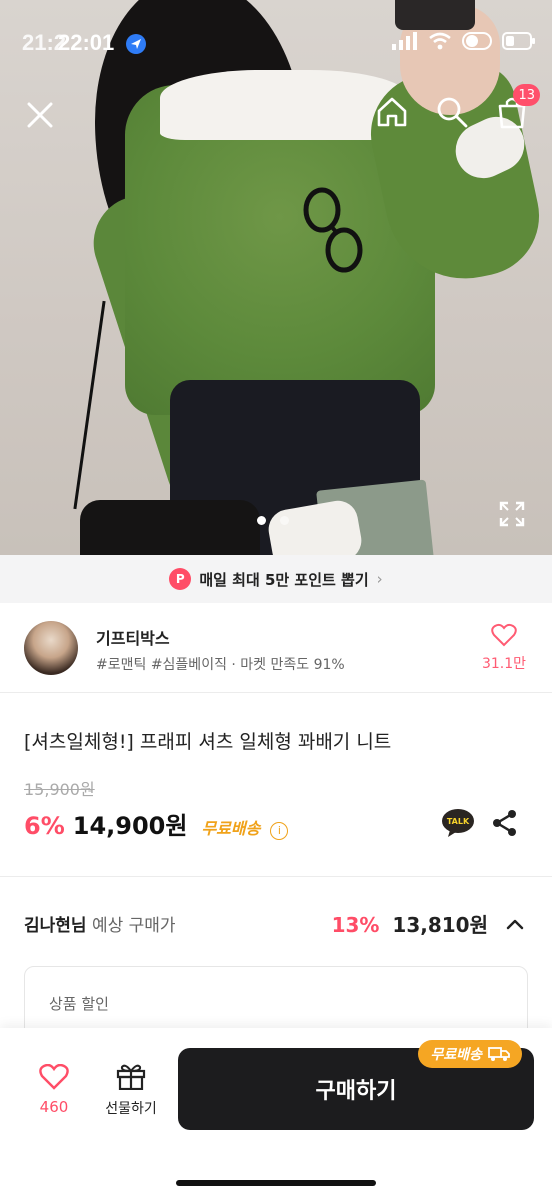 The height and width of the screenshot is (1200, 552). Describe the element at coordinates (231, 828) in the screenshot. I see `free-shipping-label: 무료배송` at that location.